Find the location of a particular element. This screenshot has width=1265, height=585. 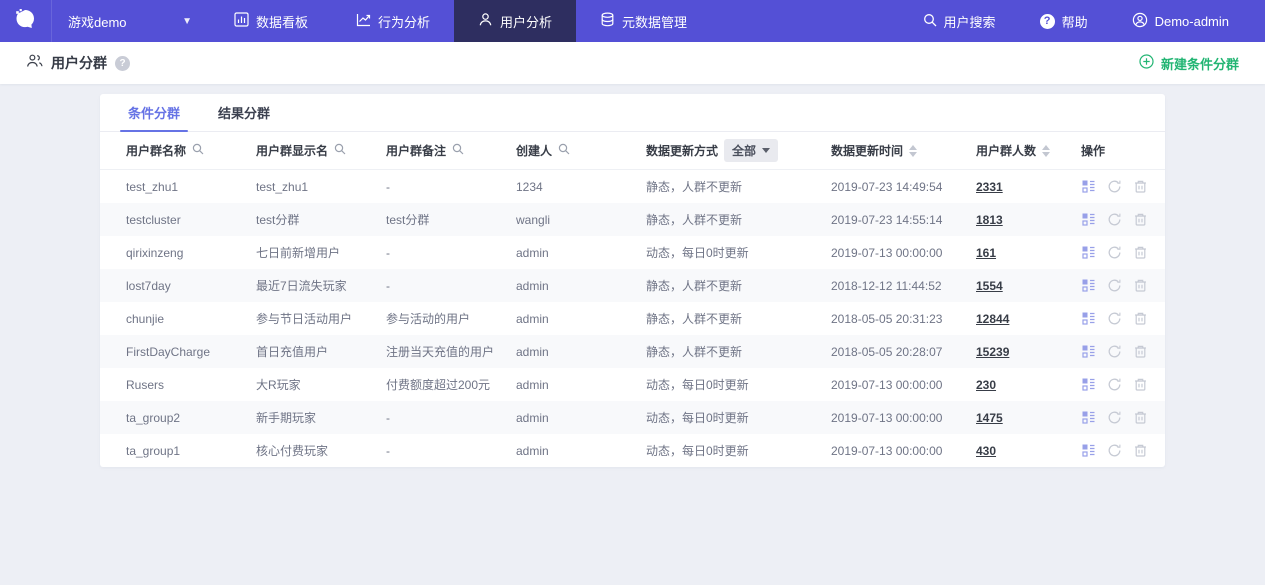

search-icon is located at coordinates (930, 21).